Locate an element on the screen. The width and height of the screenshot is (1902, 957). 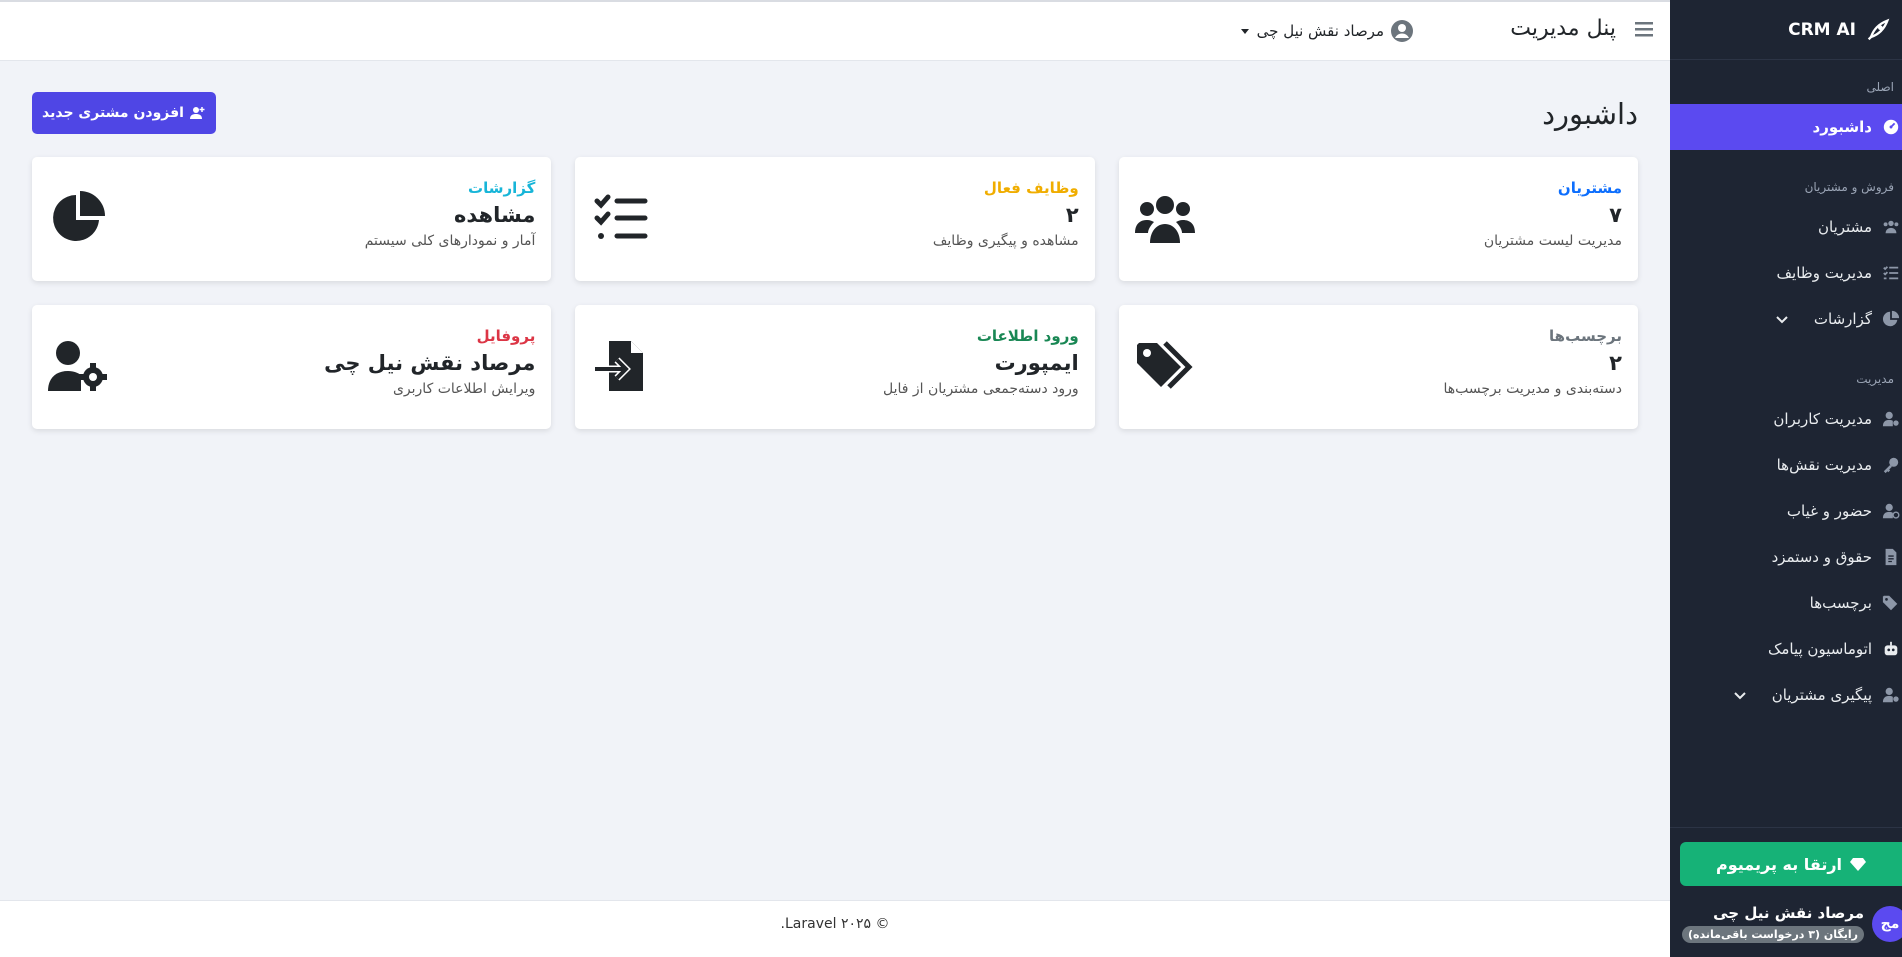
topbar: پنل مدیریت مرصاد نقش نیل چی is located at coordinates (835, 30).